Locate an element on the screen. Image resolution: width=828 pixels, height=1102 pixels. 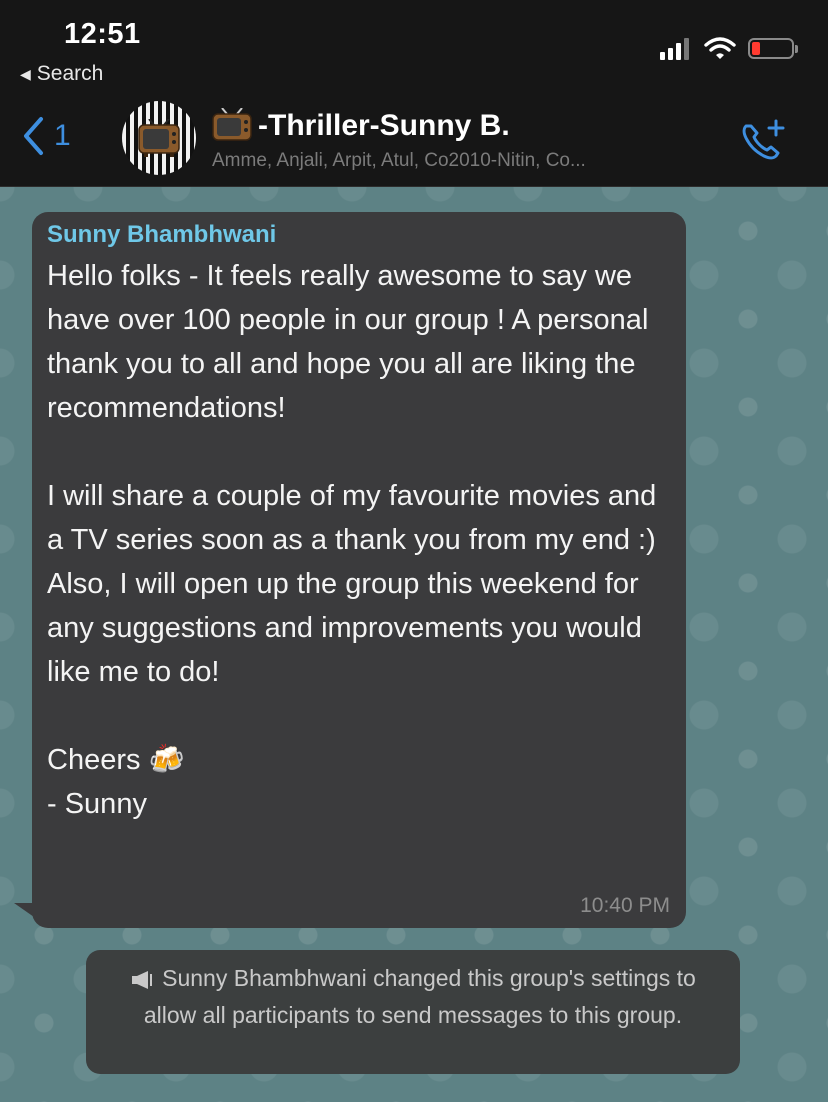
status-icons is located at coordinates (729, 48).